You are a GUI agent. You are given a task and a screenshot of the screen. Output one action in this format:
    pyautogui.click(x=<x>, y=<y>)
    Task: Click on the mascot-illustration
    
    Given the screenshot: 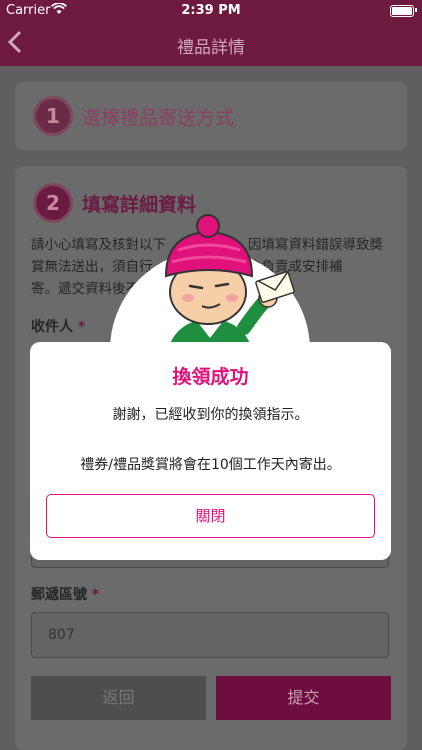 What is the action you would take?
    pyautogui.click(x=210, y=285)
    